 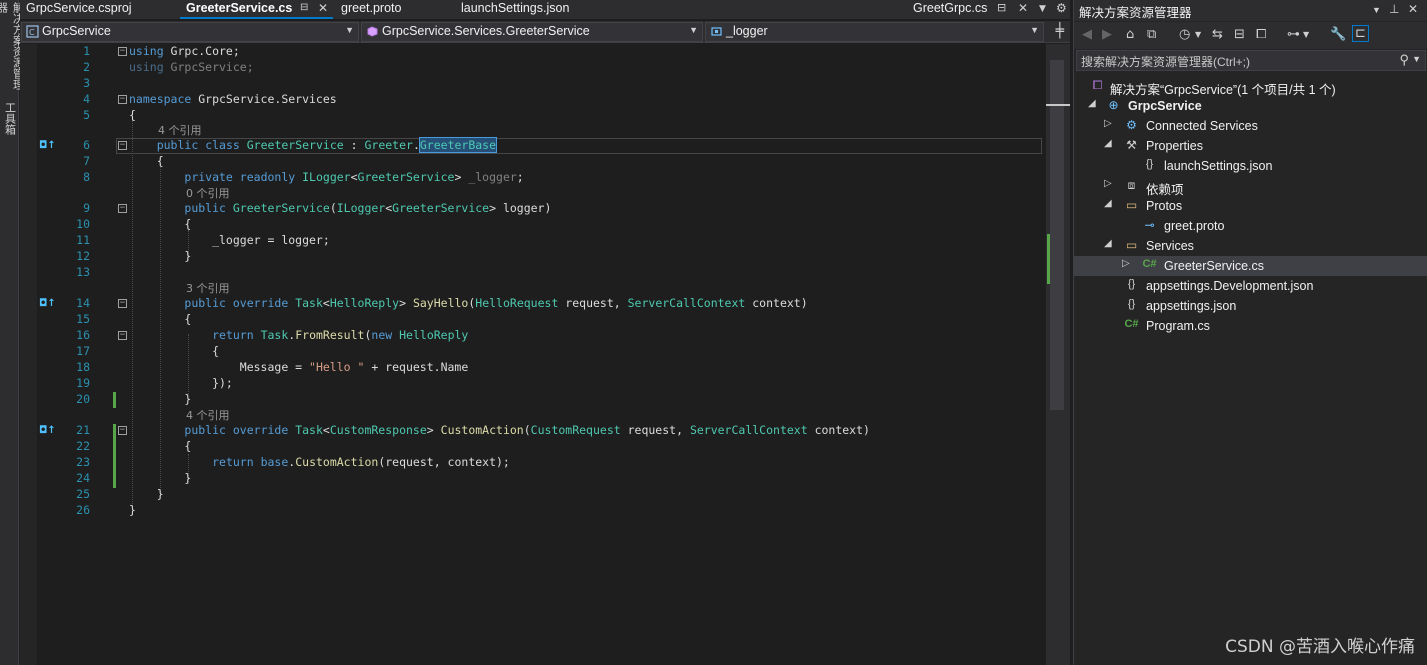 What do you see at coordinates (394, 9) in the screenshot?
I see `tab-greet-proto: greet.proto` at bounding box center [394, 9].